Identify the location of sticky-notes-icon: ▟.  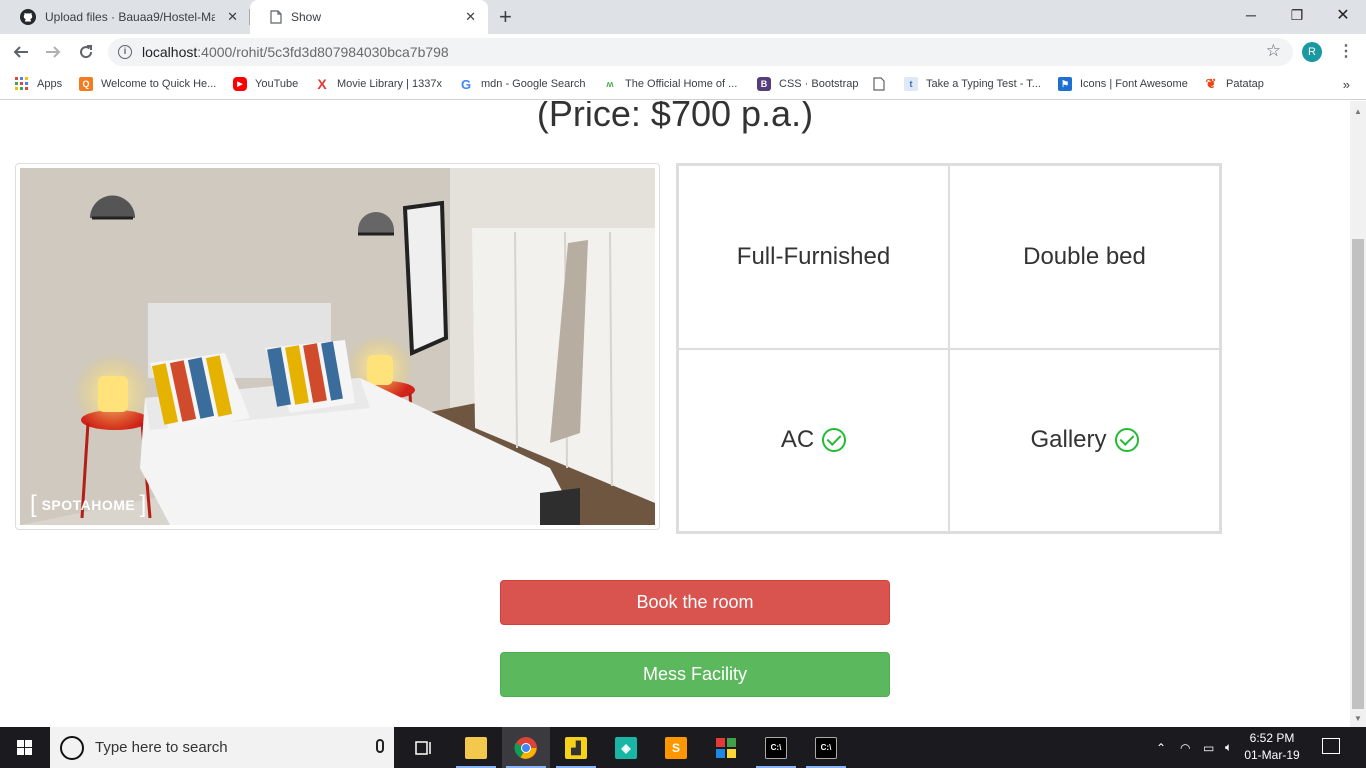
(576, 747).